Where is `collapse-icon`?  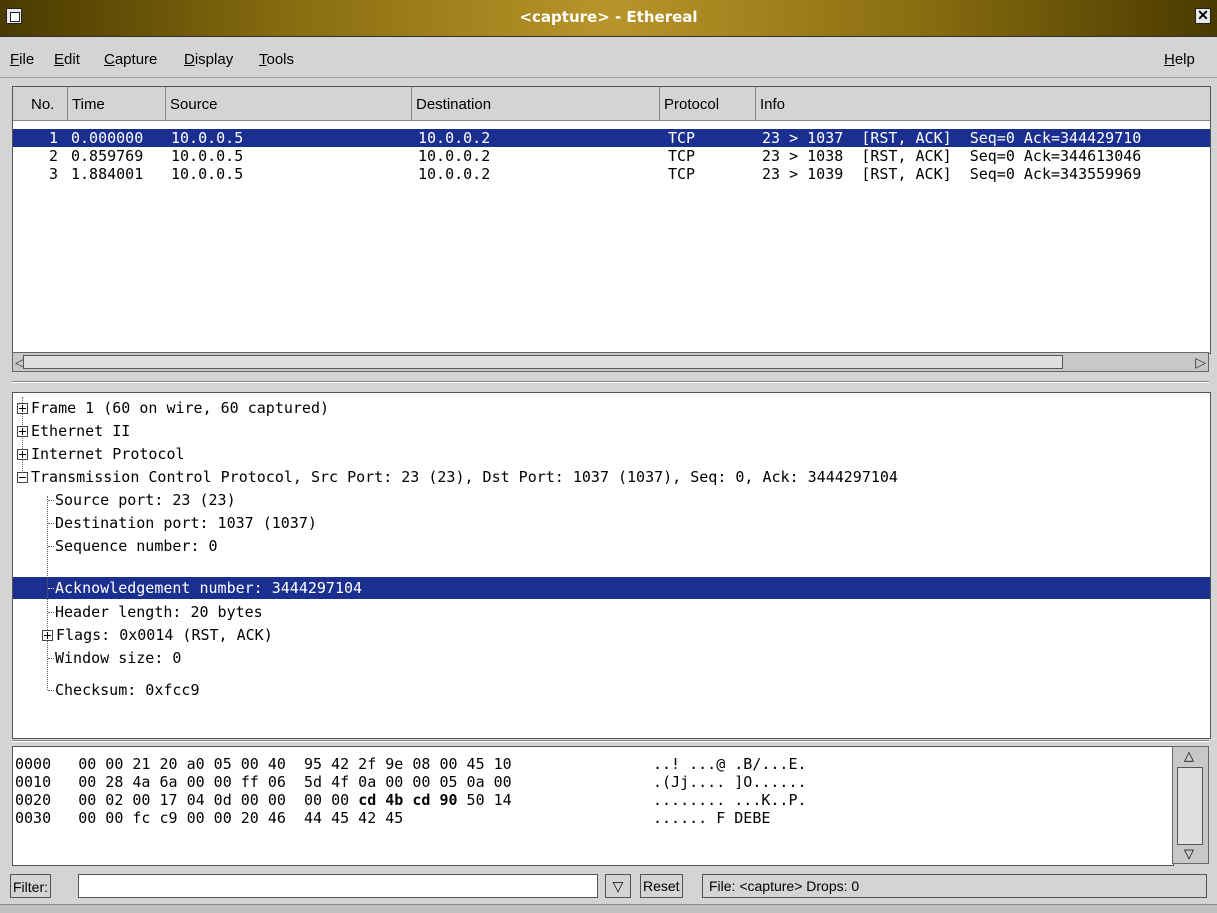 collapse-icon is located at coordinates (22, 477).